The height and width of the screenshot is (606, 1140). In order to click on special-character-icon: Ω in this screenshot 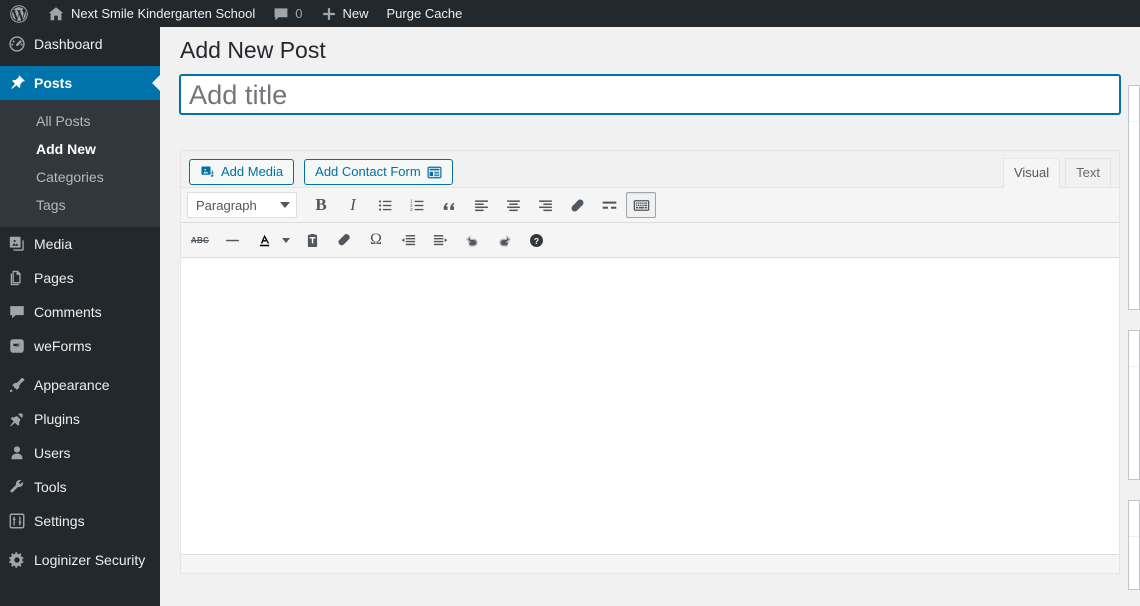, I will do `click(376, 239)`.